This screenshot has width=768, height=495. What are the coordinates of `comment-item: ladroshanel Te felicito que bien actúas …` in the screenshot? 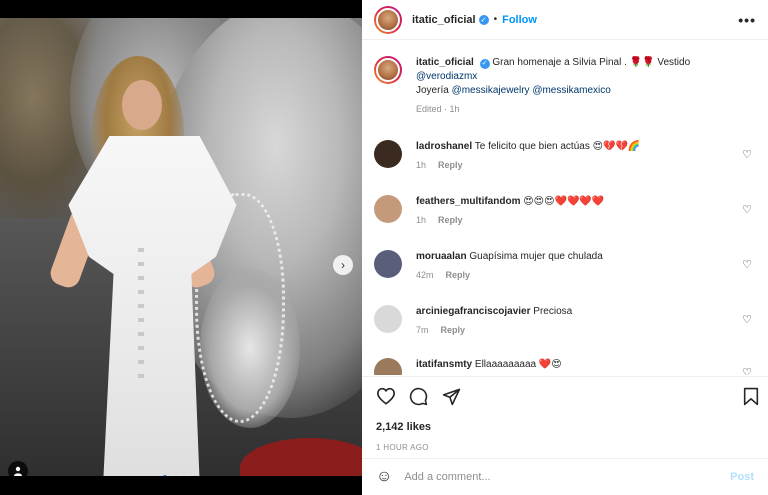 It's located at (565, 156).